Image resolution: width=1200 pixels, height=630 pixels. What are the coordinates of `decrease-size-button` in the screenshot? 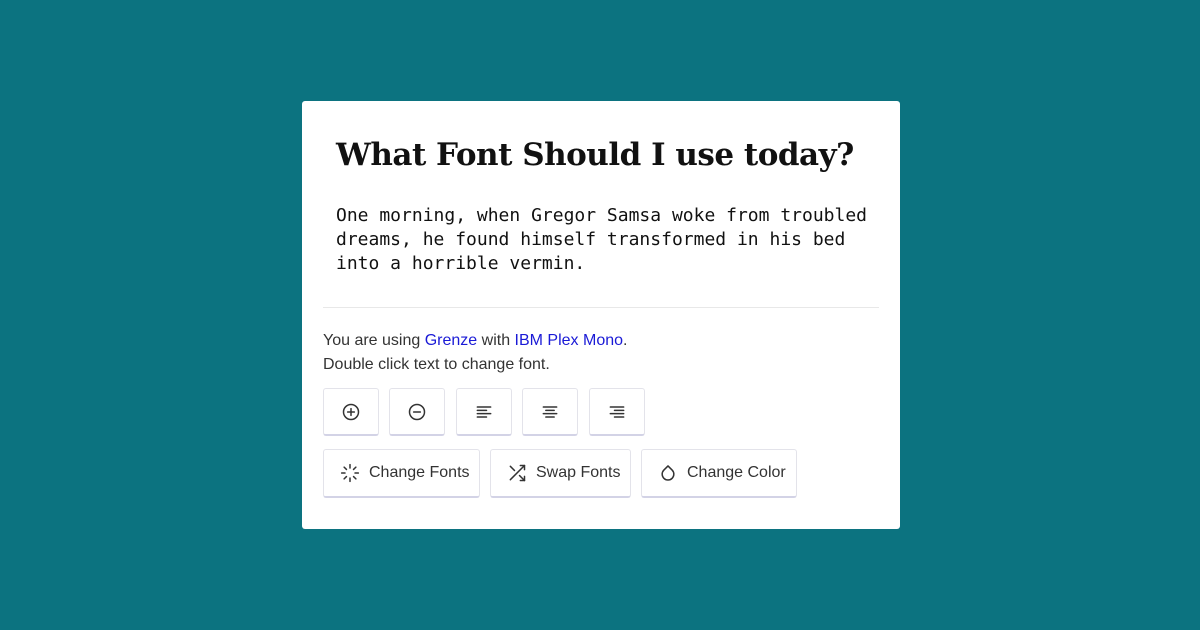 It's located at (417, 412).